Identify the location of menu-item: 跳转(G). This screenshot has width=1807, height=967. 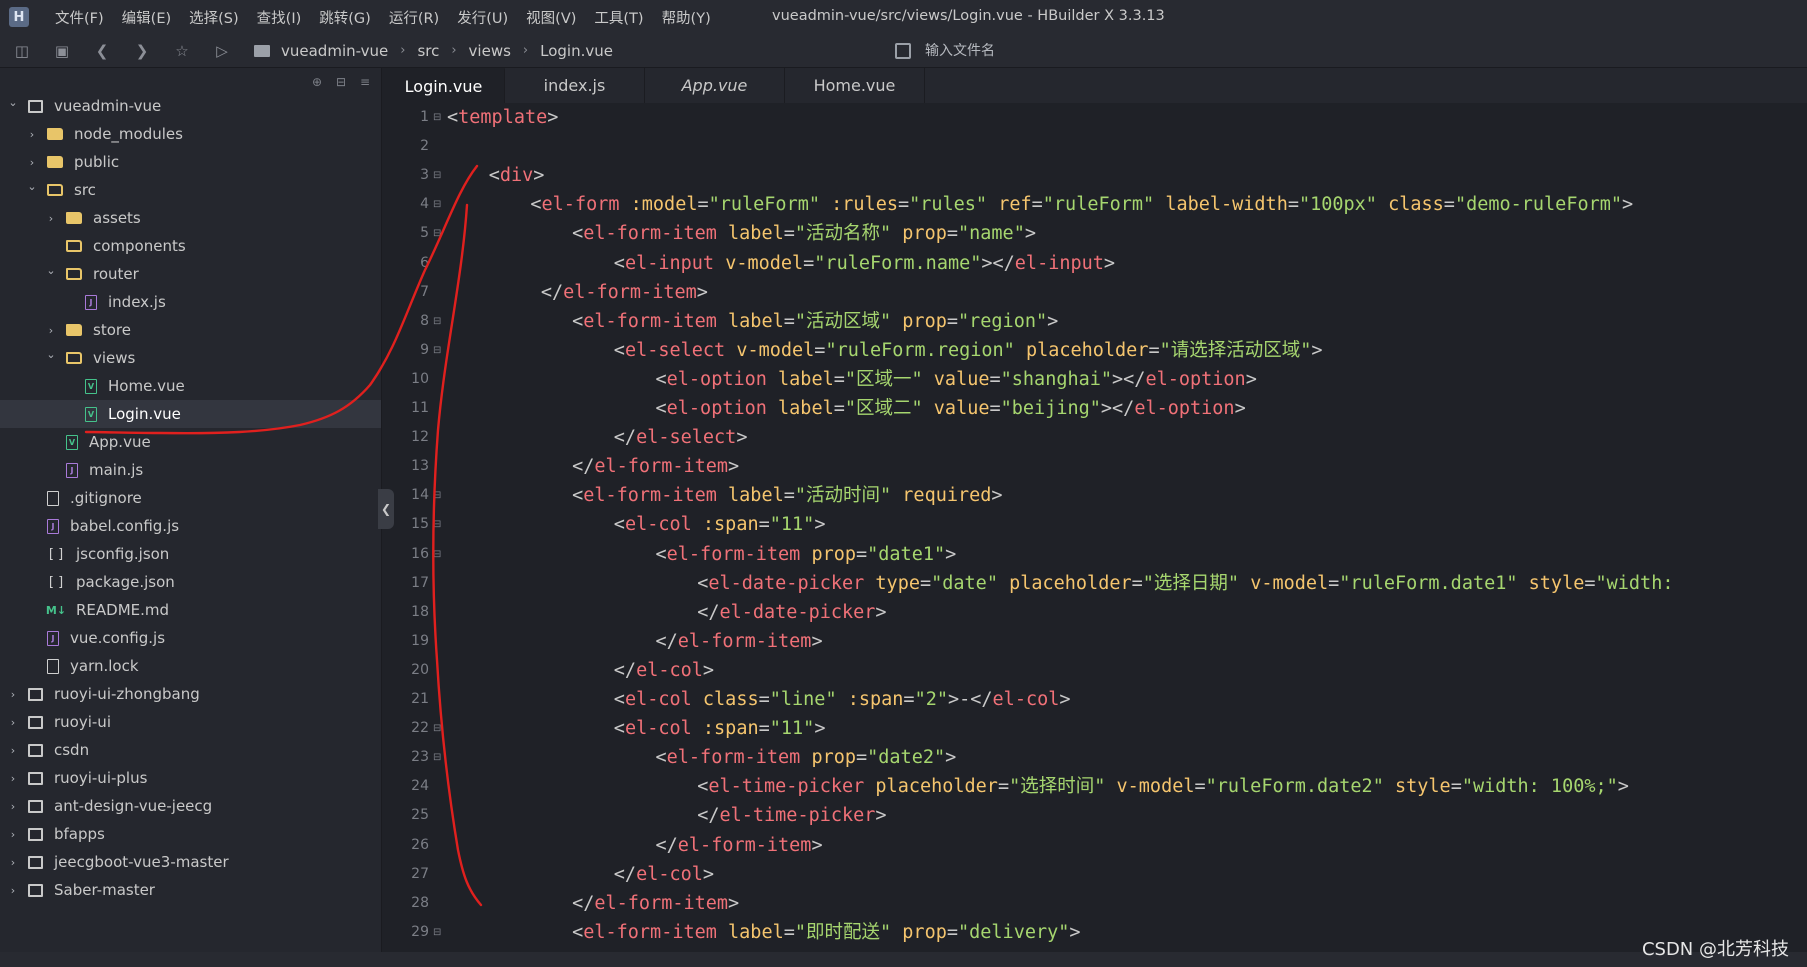
(345, 17).